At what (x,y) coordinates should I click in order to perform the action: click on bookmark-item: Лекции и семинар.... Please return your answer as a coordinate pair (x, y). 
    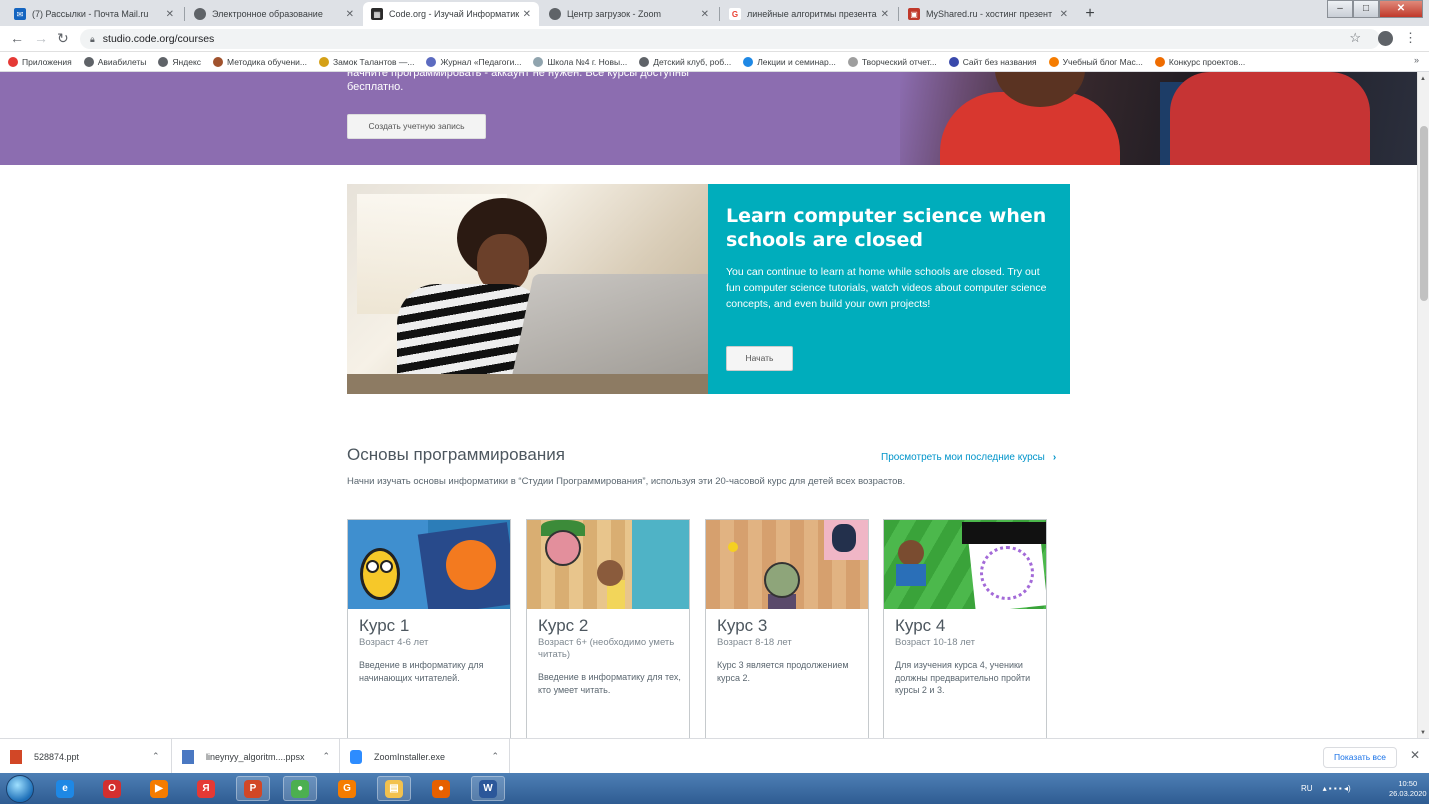
    Looking at the image, I should click on (789, 61).